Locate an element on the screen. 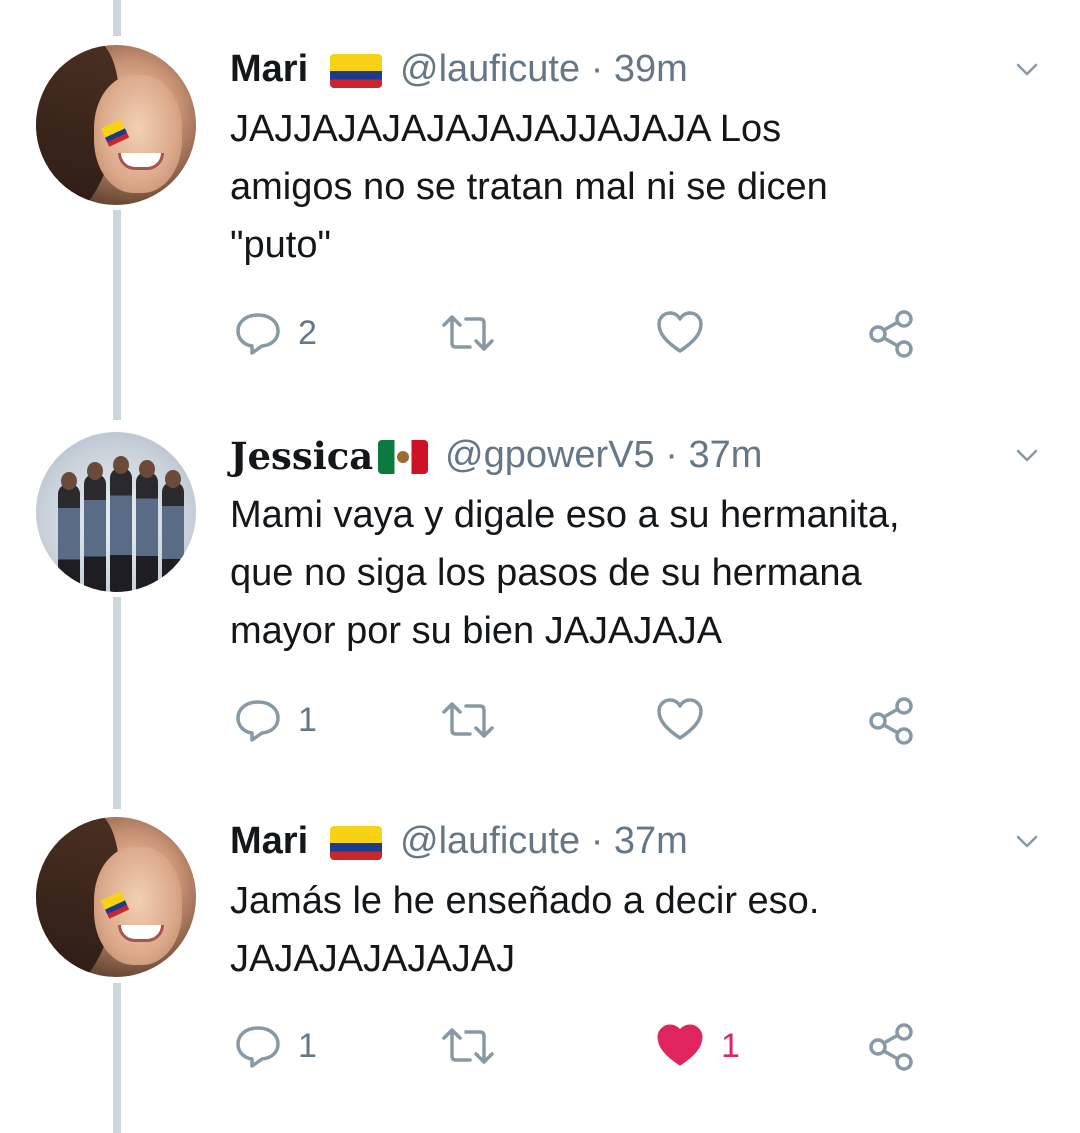  share-button is located at coordinates (891, 1047).